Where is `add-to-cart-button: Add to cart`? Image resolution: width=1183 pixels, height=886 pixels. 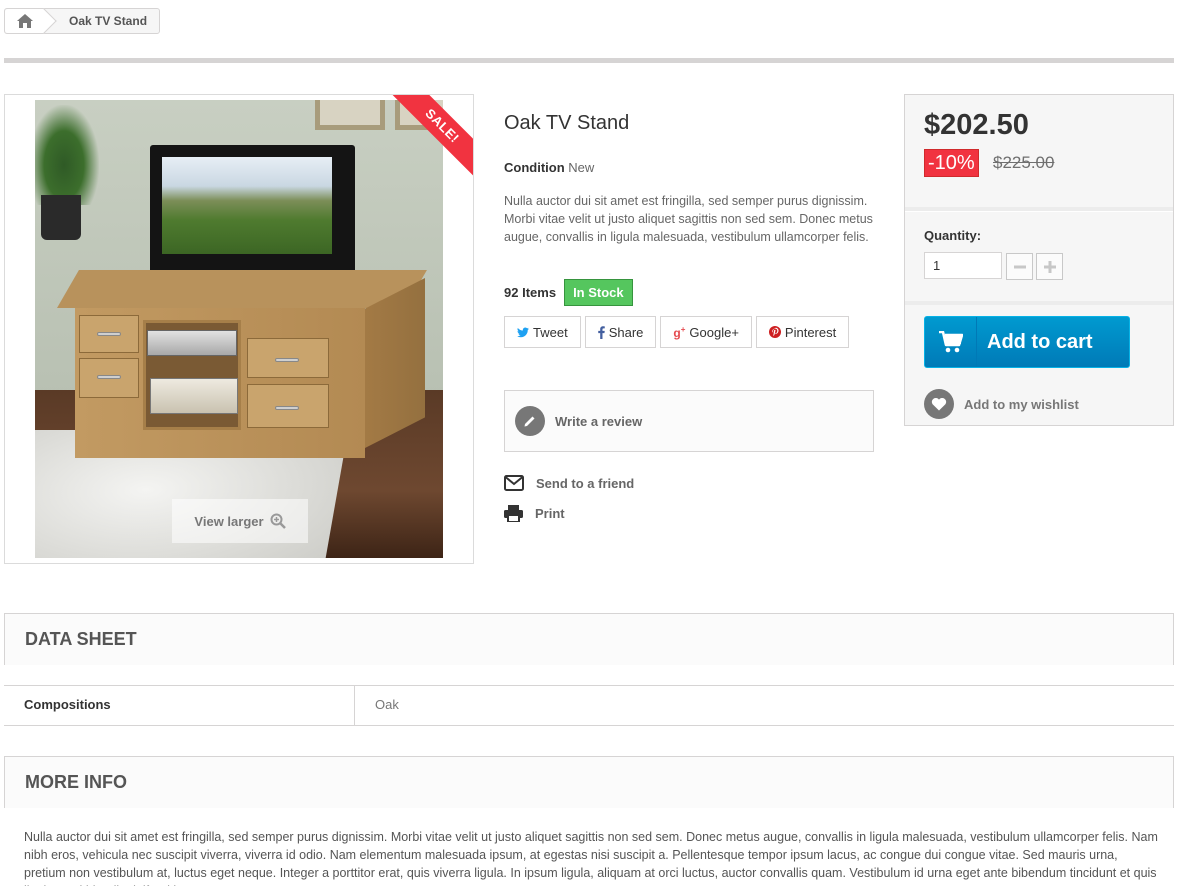
add-to-cart-button: Add to cart is located at coordinates (1027, 342).